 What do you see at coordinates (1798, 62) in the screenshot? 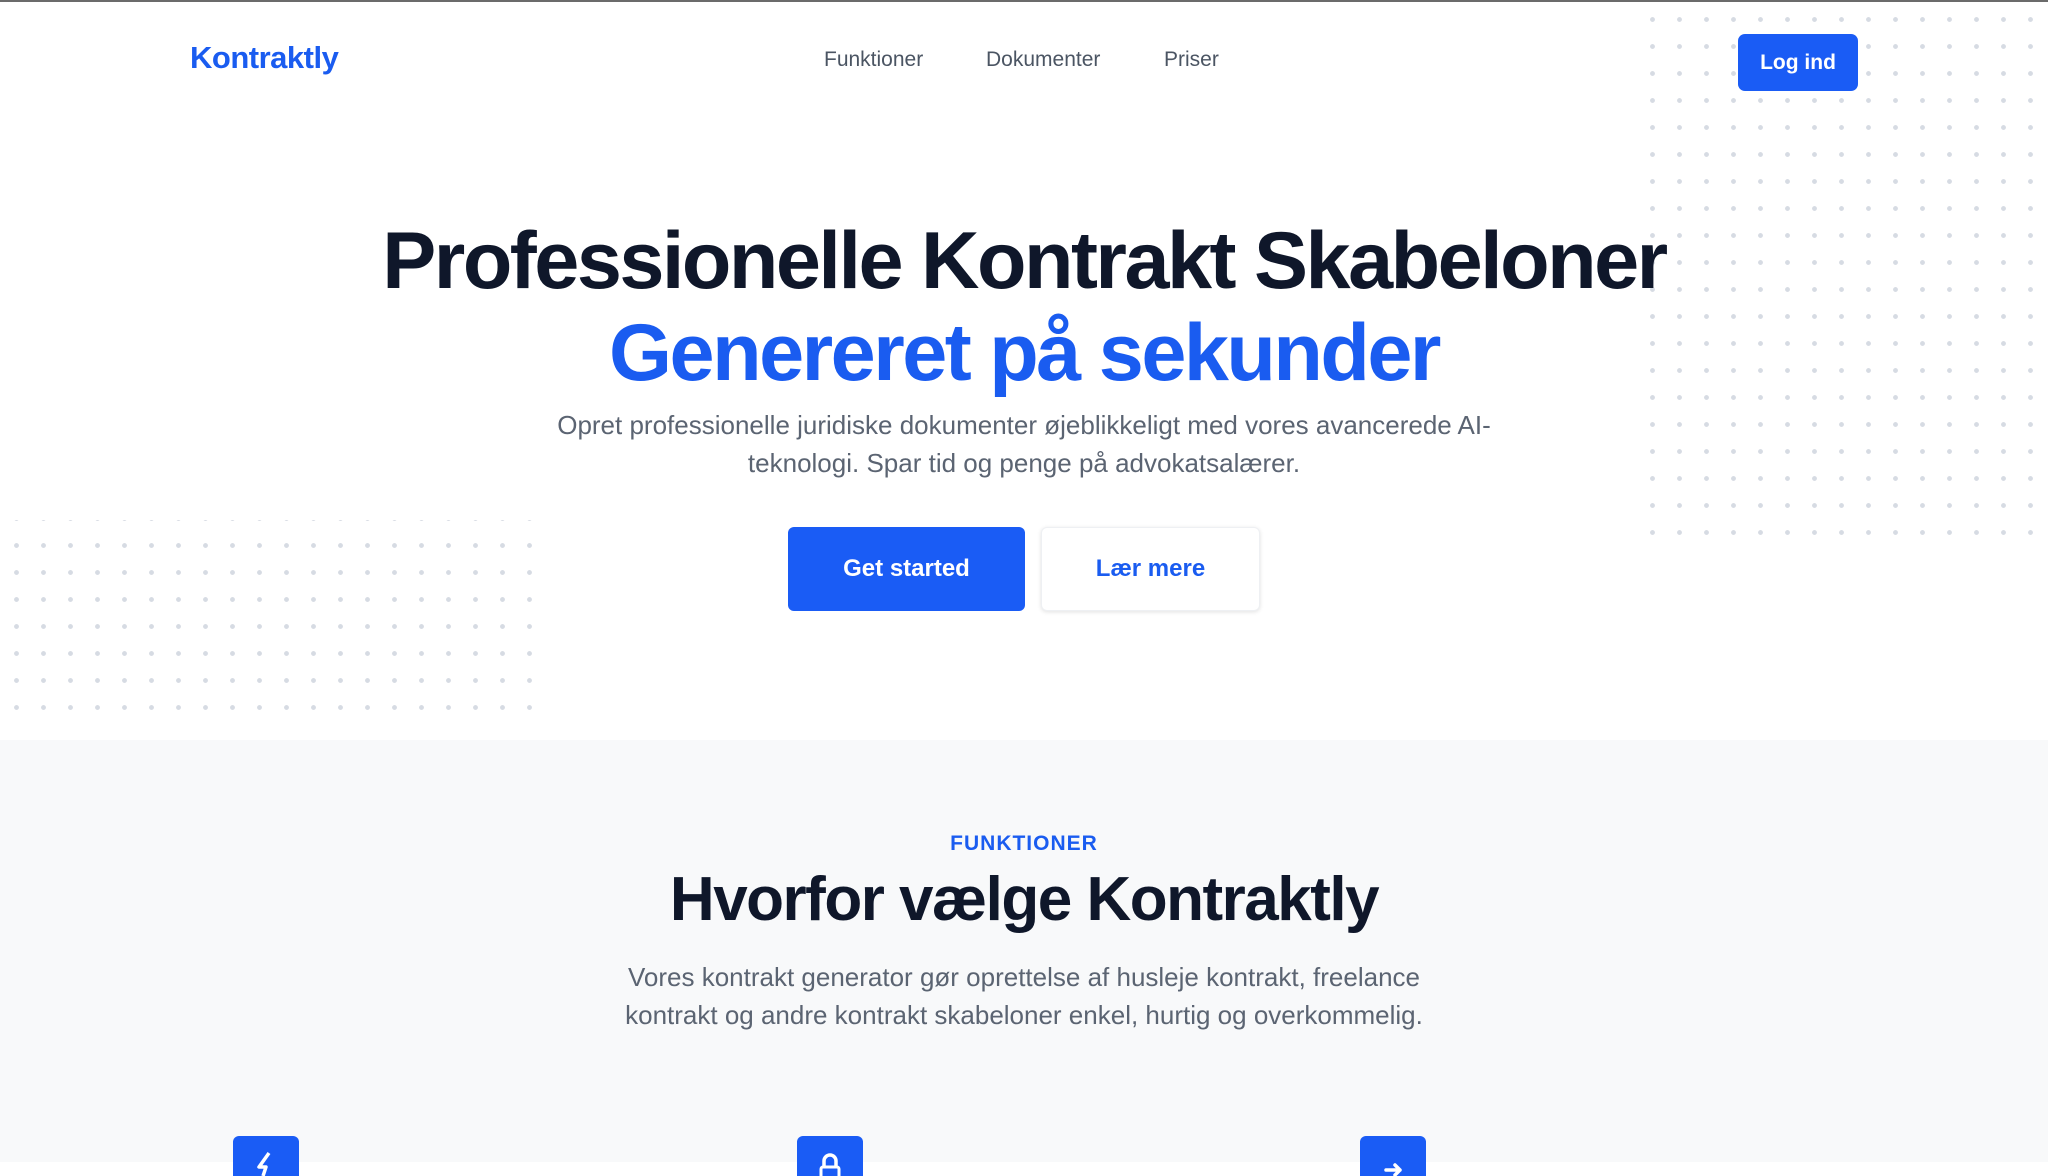
I see `login-button: Log ind` at bounding box center [1798, 62].